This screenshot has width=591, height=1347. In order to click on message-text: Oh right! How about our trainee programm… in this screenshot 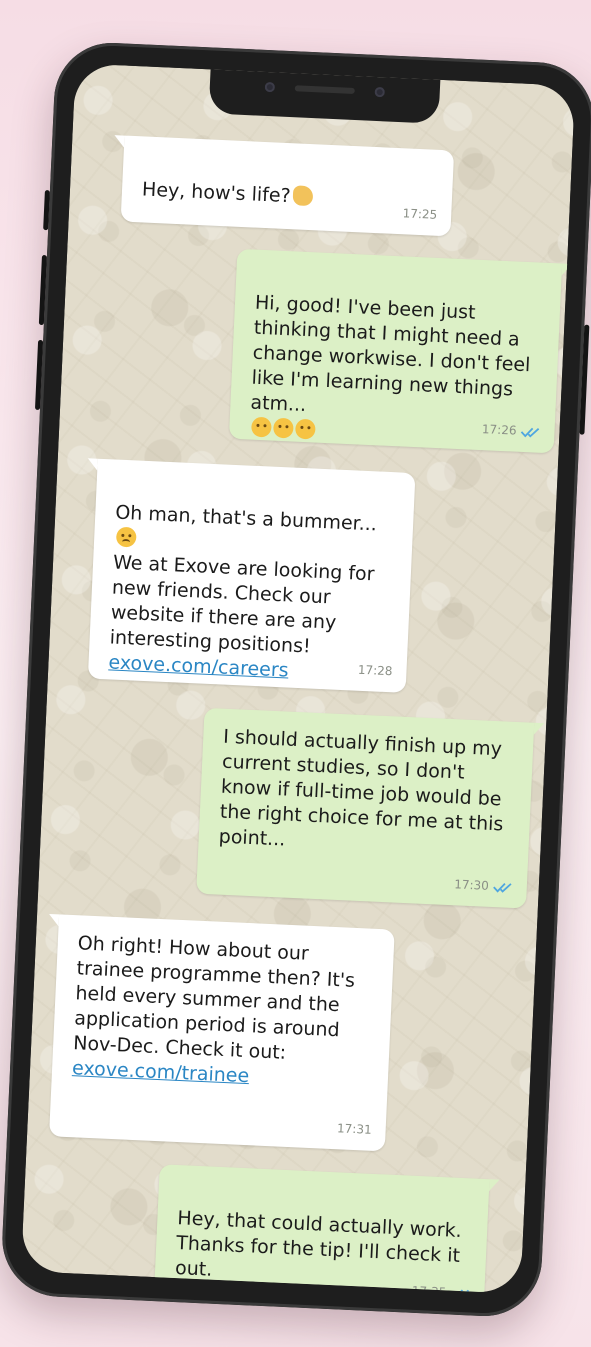, I will do `click(214, 998)`.